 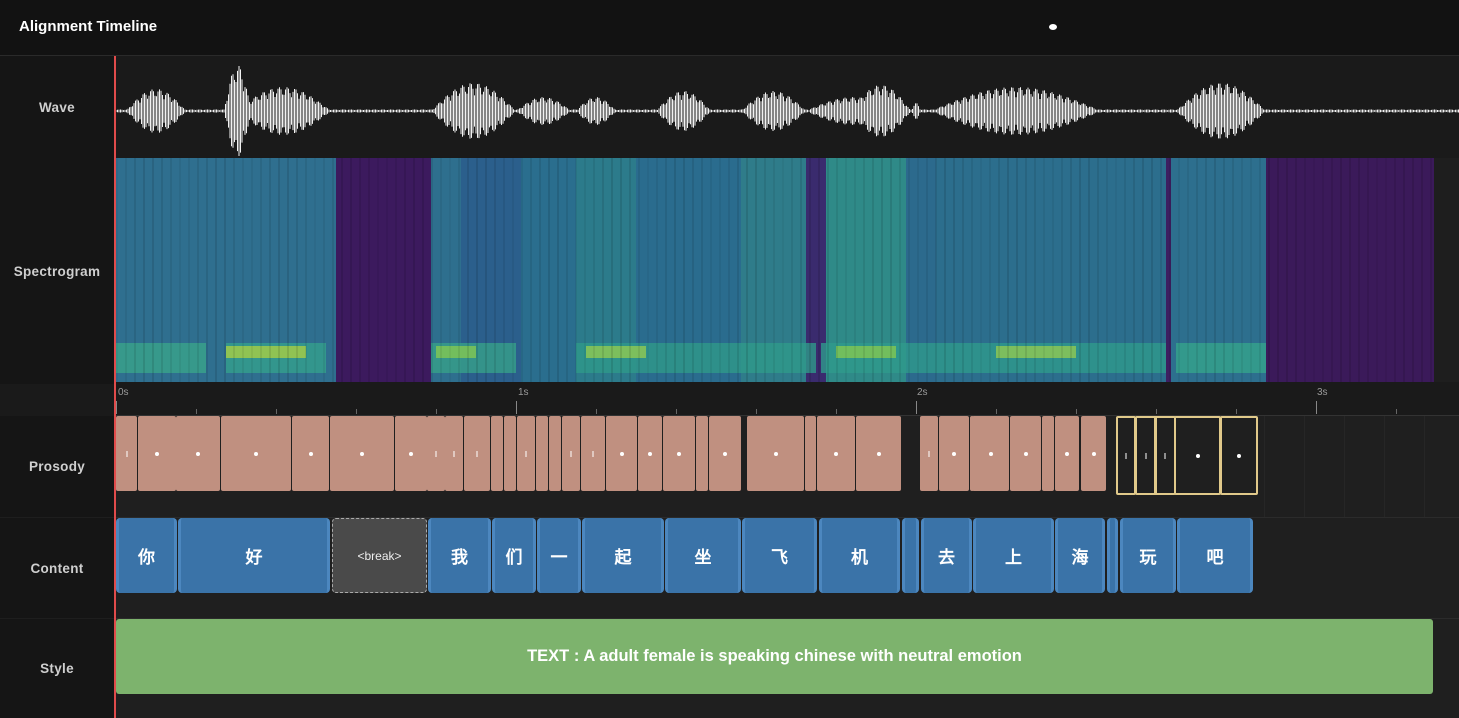 I want to click on tick-label-0: 0s, so click(x=123, y=392).